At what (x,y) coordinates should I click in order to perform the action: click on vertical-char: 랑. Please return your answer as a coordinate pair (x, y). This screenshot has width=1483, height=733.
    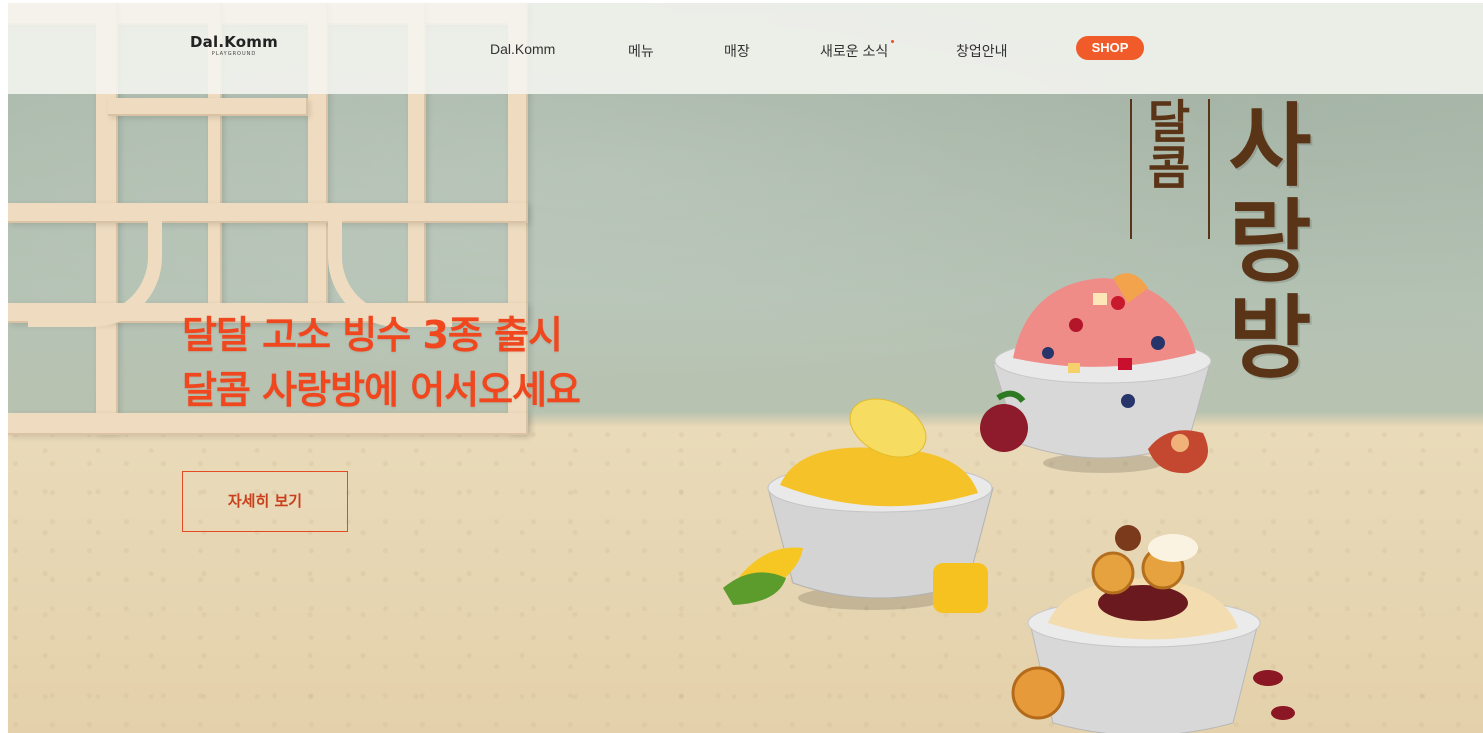
    Looking at the image, I should click on (1270, 242).